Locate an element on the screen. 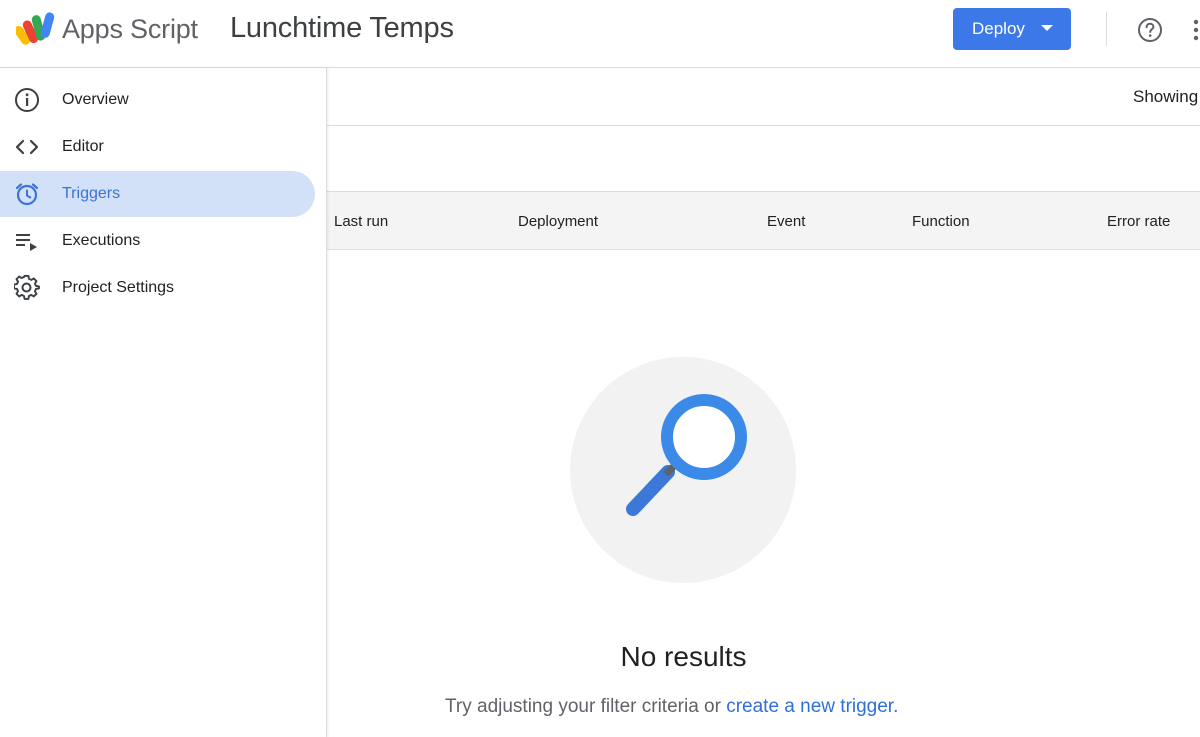  sidebar-item-executions: Executions is located at coordinates (157, 241).